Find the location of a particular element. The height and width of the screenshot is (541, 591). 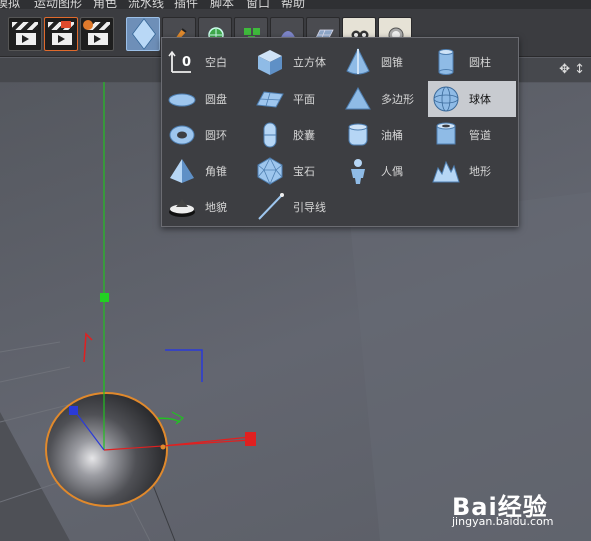

menu-item-label: 立方体 is located at coordinates (309, 62).